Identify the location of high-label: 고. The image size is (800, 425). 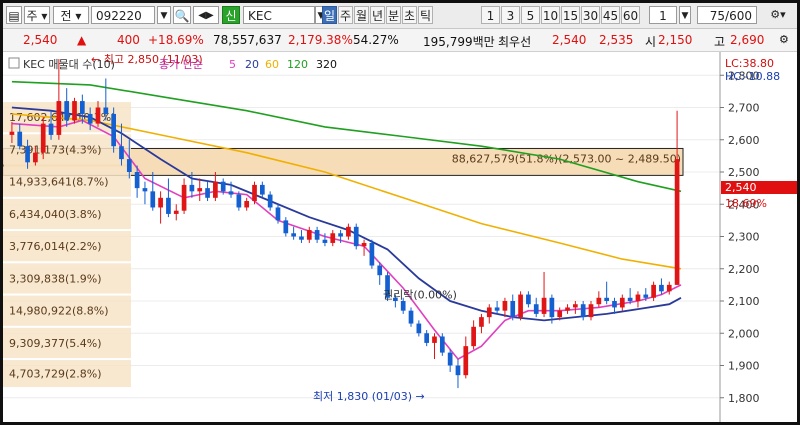
(720, 42).